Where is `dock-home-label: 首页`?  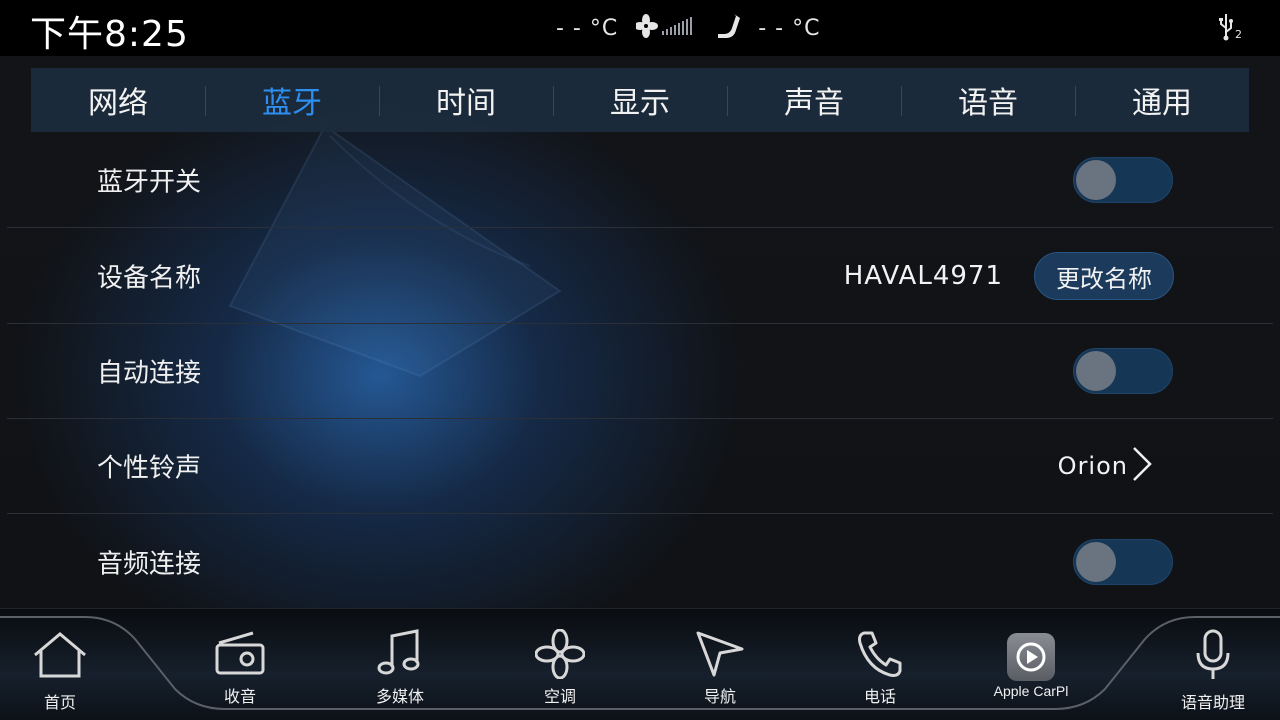
dock-home-label: 首页 is located at coordinates (59, 702).